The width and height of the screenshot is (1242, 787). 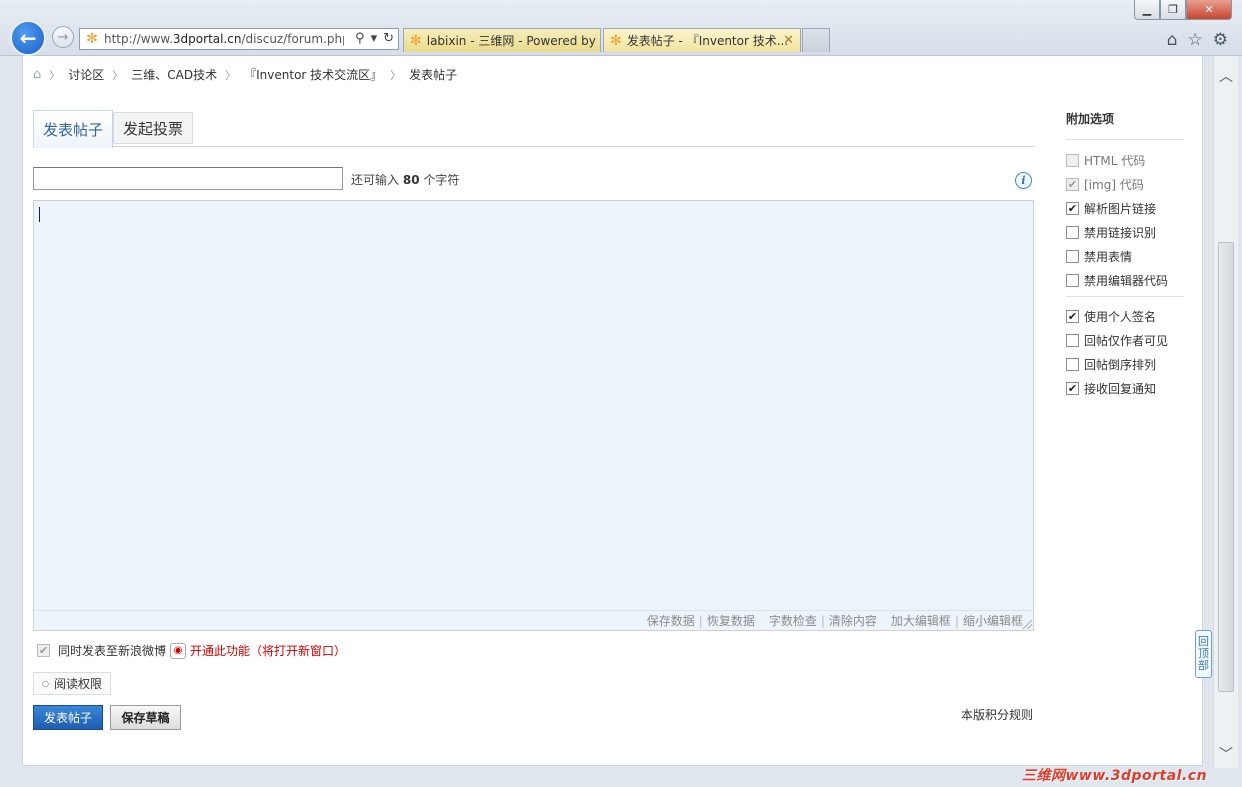 I want to click on weibo-icon: ◉, so click(x=178, y=650).